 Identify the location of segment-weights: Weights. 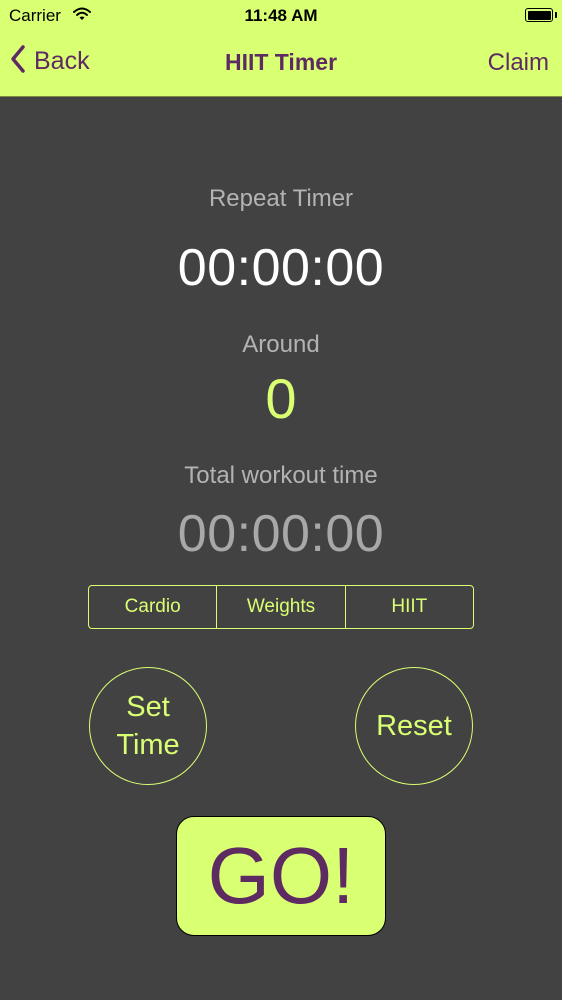
(280, 607).